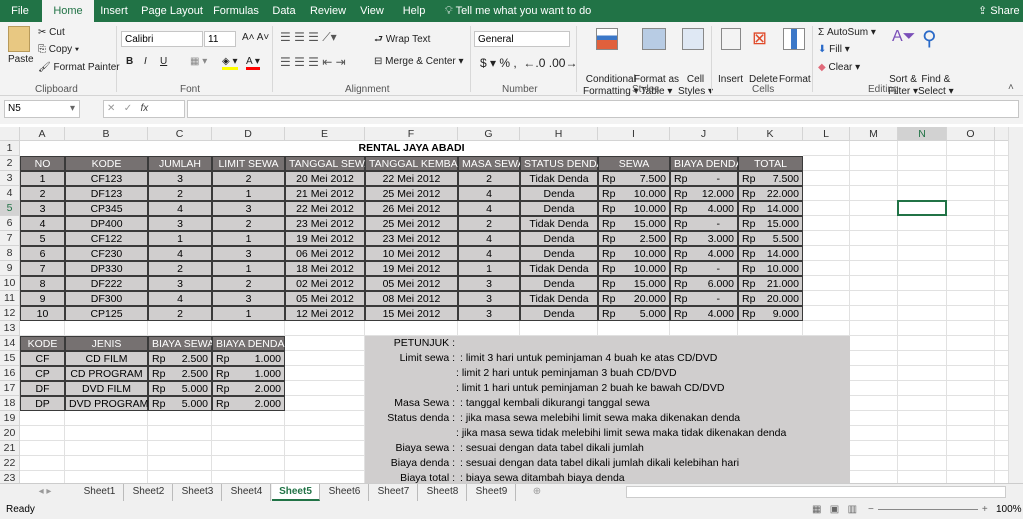 The image size is (1023, 519). What do you see at coordinates (106, 388) in the screenshot?
I see `ref-cell: DVD FILM` at bounding box center [106, 388].